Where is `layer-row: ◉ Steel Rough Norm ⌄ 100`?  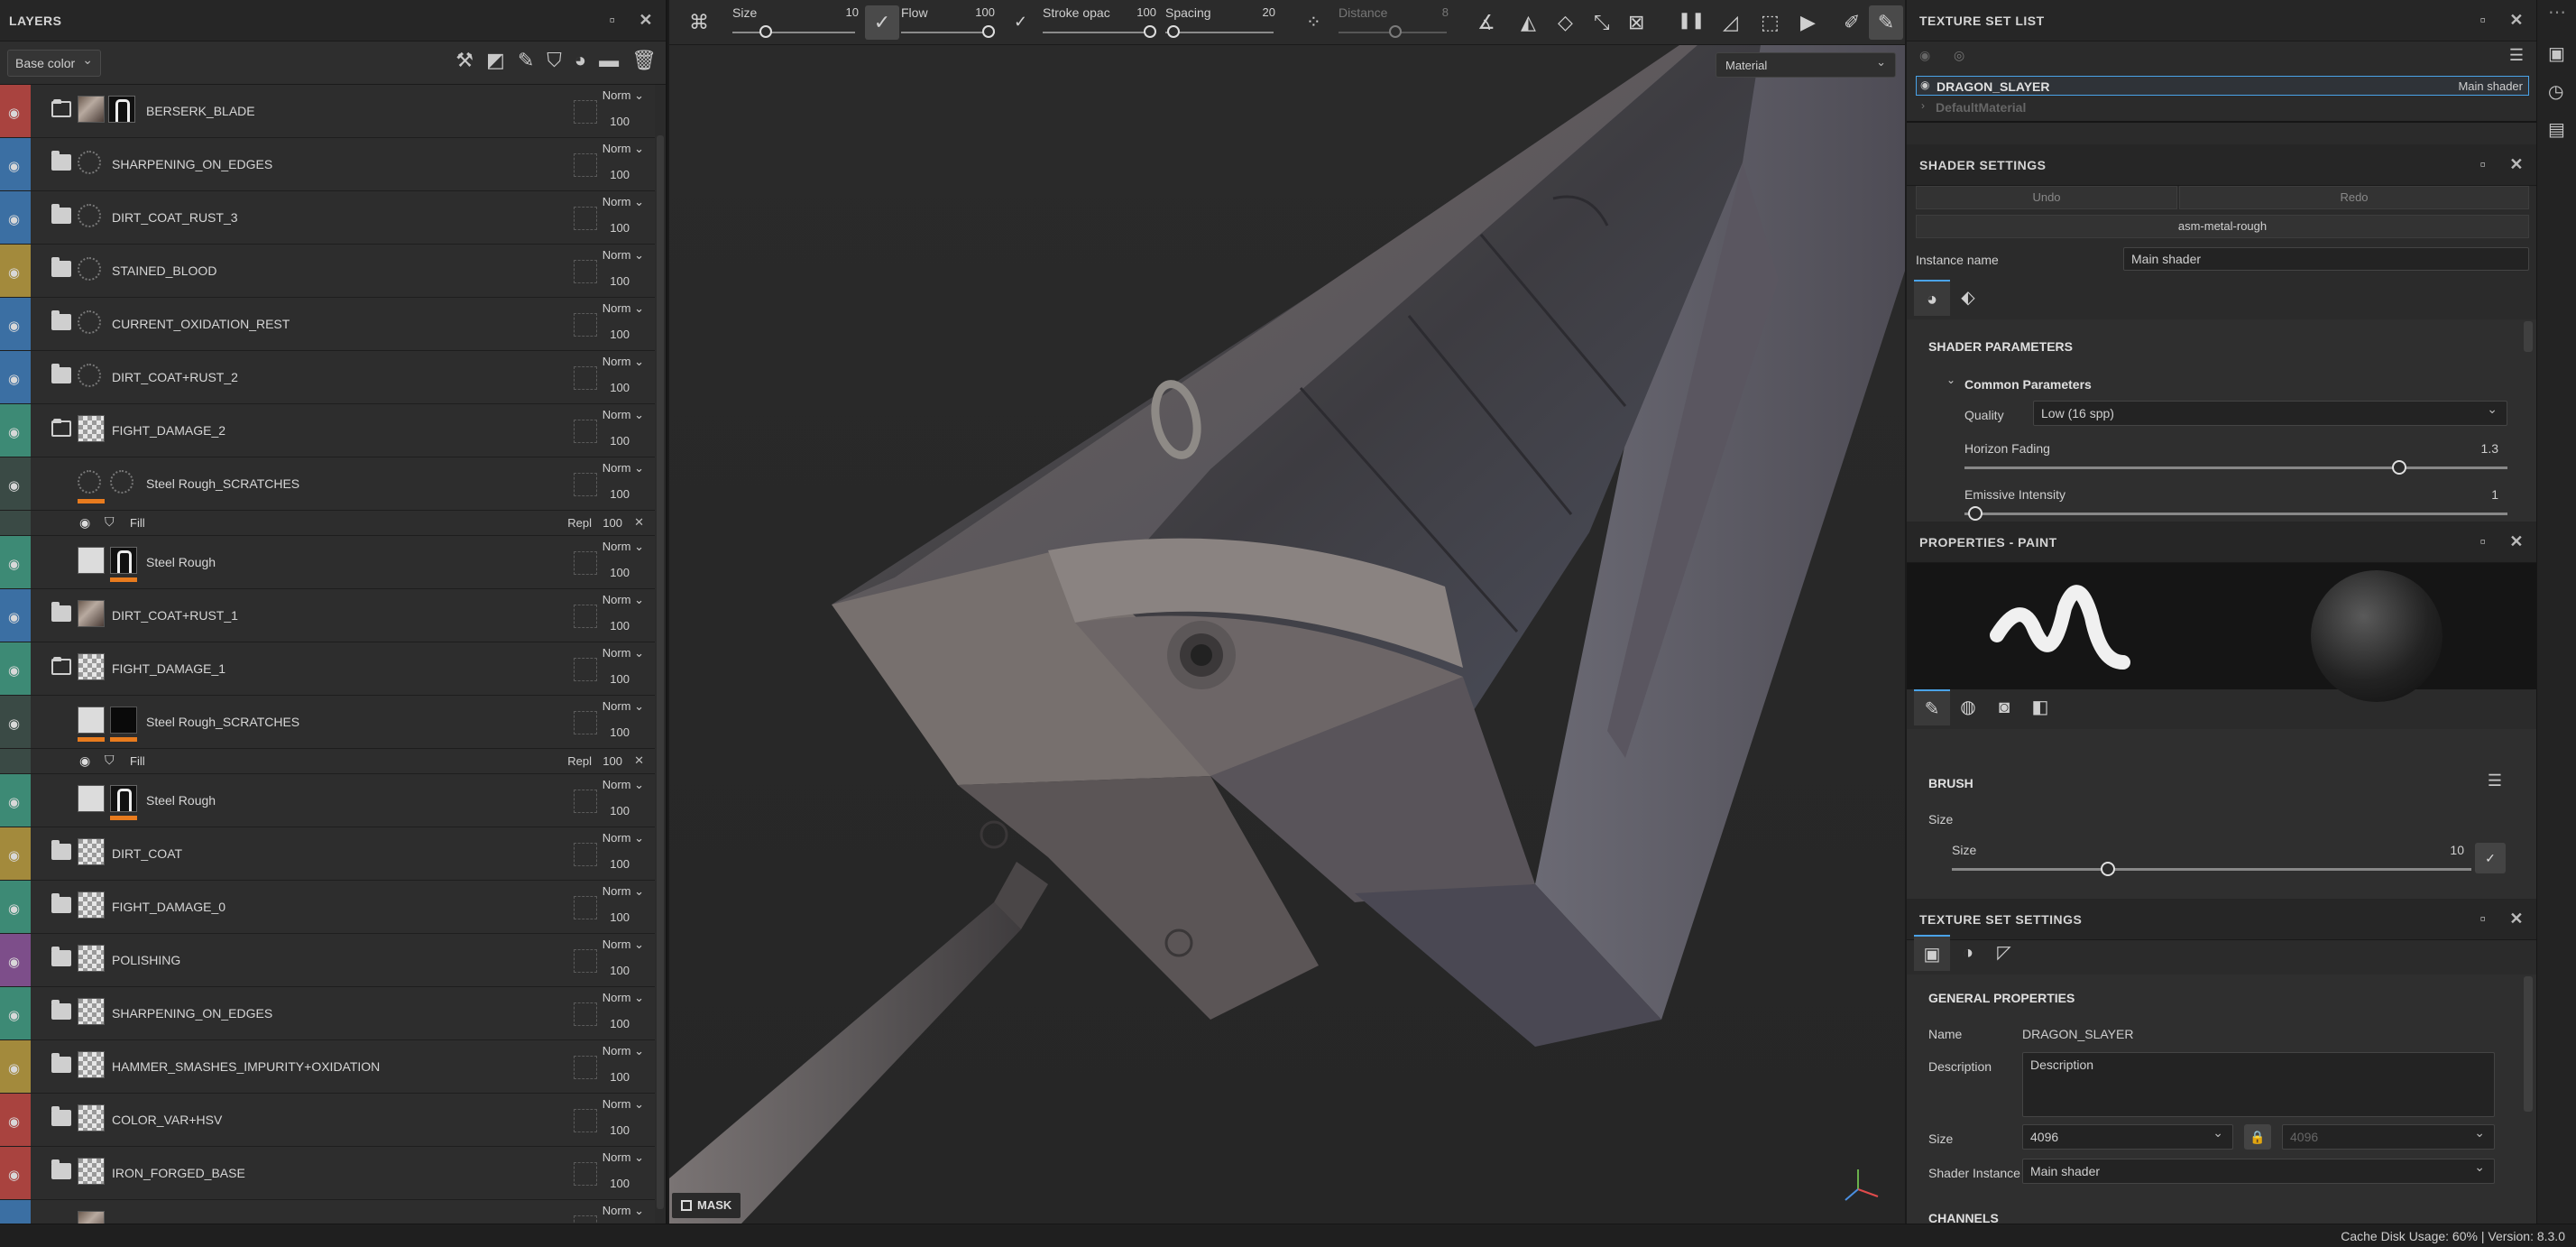
layer-row: ◉ Steel Rough Norm ⌄ 100 is located at coordinates (328, 562).